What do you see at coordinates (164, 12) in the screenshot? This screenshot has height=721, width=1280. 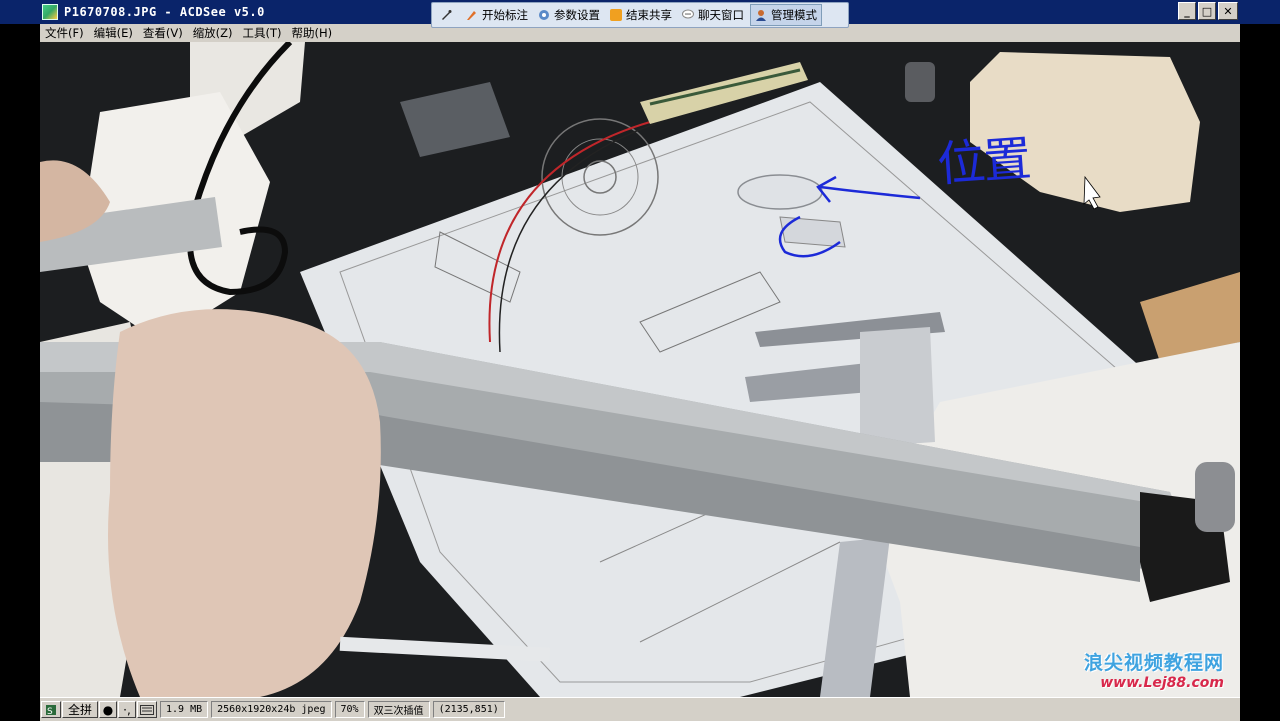 I see `window-title: P1670708.JPG - ACDSee v5.0` at bounding box center [164, 12].